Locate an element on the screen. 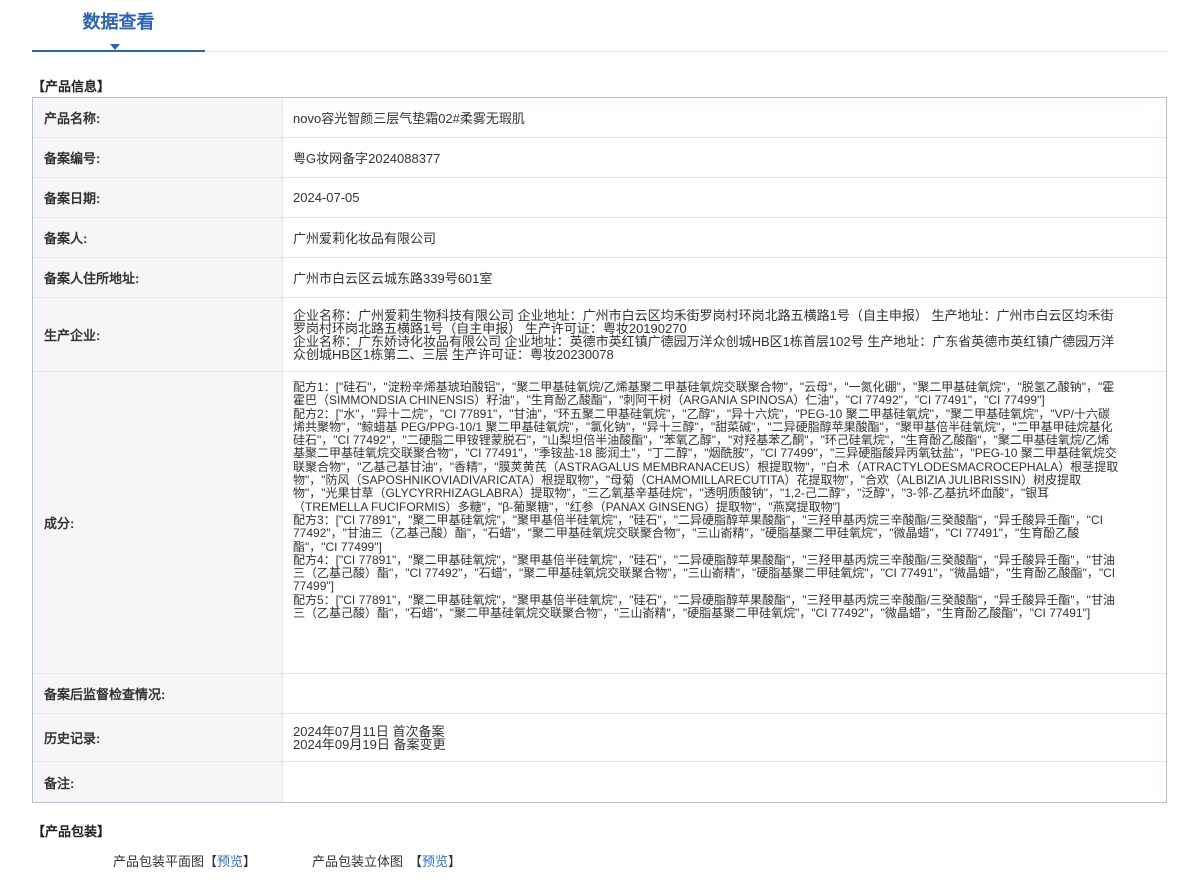  label-filing-number: 备案编号: is located at coordinates (158, 157).